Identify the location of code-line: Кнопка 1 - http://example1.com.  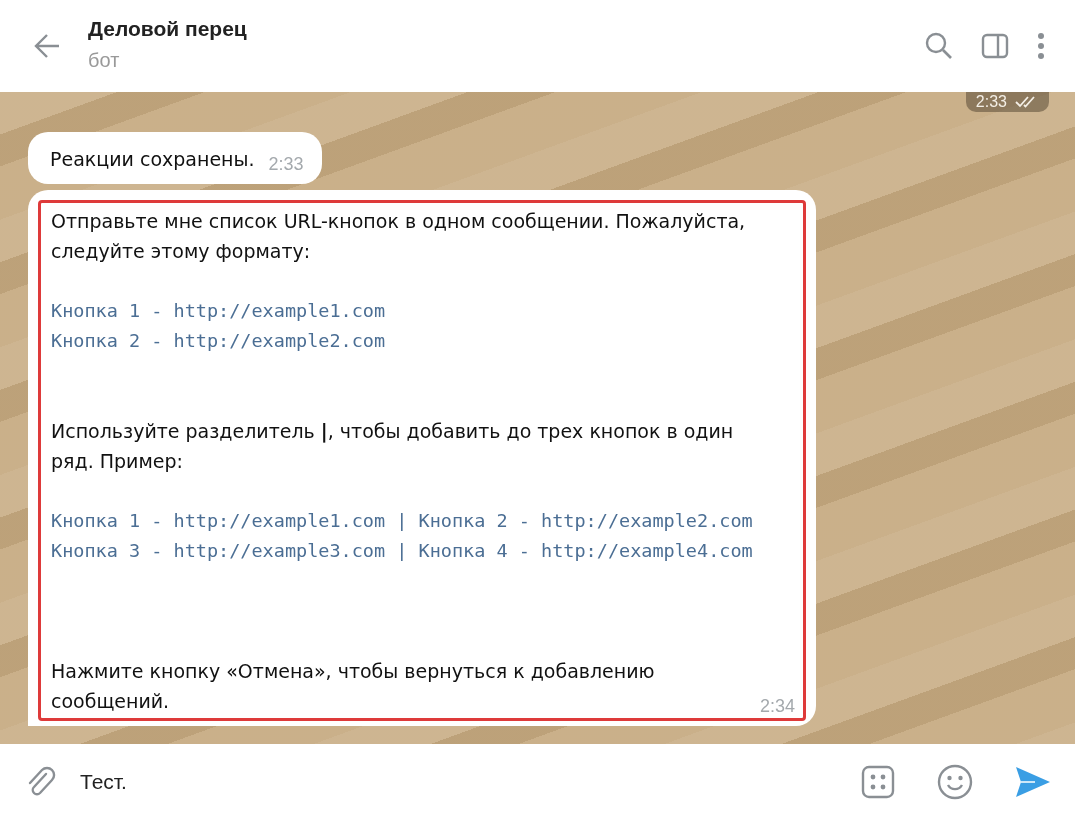
(219, 311).